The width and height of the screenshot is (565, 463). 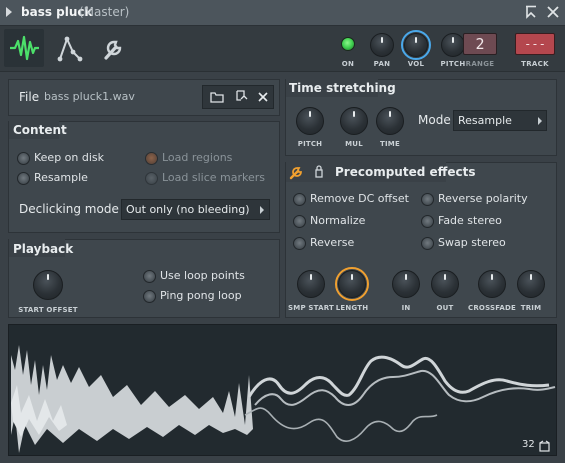 I want to click on fade-stereo-label: Fade stereo, so click(x=470, y=220).